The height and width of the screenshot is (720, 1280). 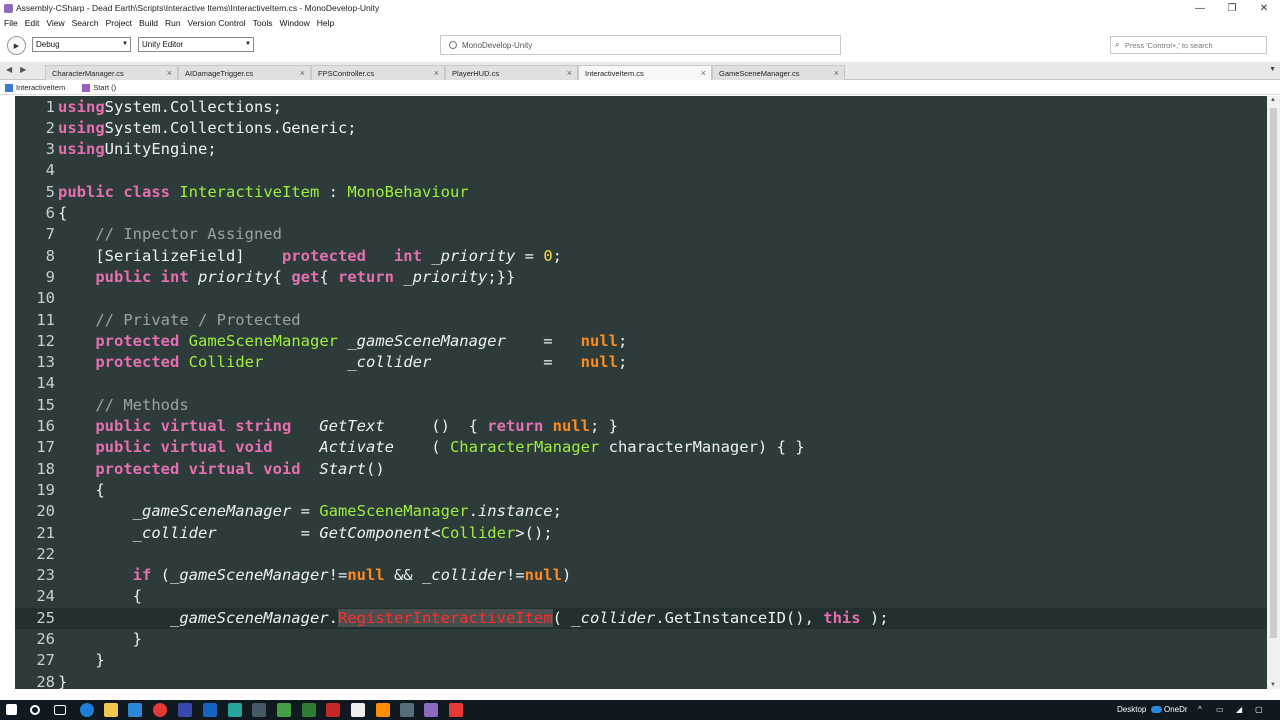 What do you see at coordinates (173, 23) in the screenshot?
I see `menu-run: Run` at bounding box center [173, 23].